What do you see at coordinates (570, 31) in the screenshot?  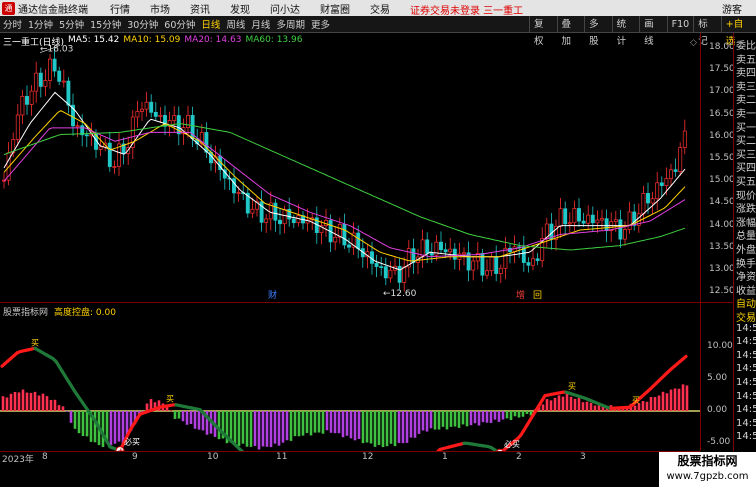 I see `overlay-button: 叠加` at bounding box center [570, 31].